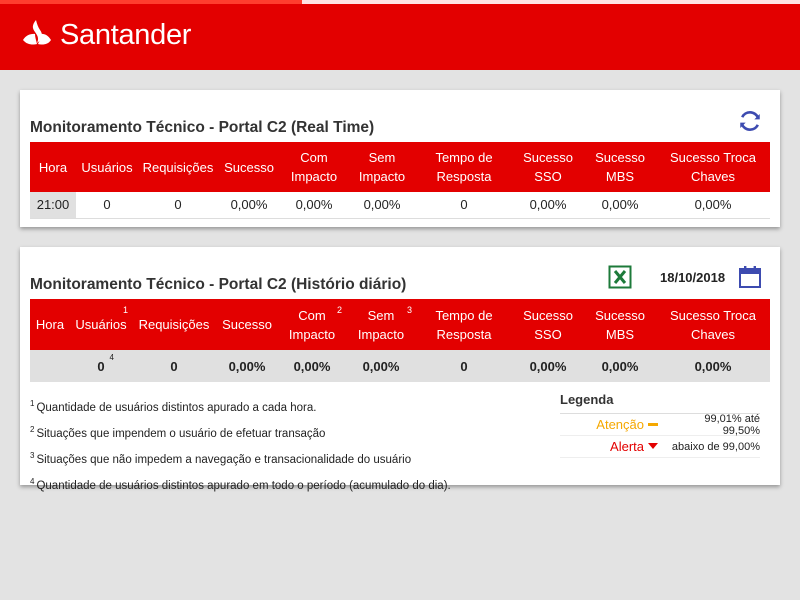  I want to click on flame-icon, so click(37, 32).